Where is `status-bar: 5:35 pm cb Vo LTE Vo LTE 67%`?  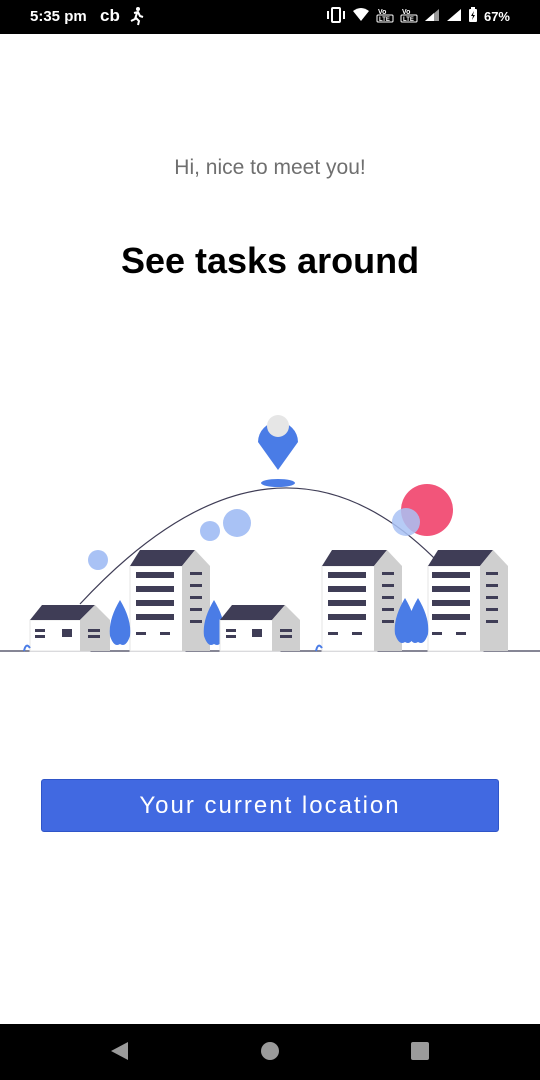
status-bar: 5:35 pm cb Vo LTE Vo LTE 67% is located at coordinates (270, 17).